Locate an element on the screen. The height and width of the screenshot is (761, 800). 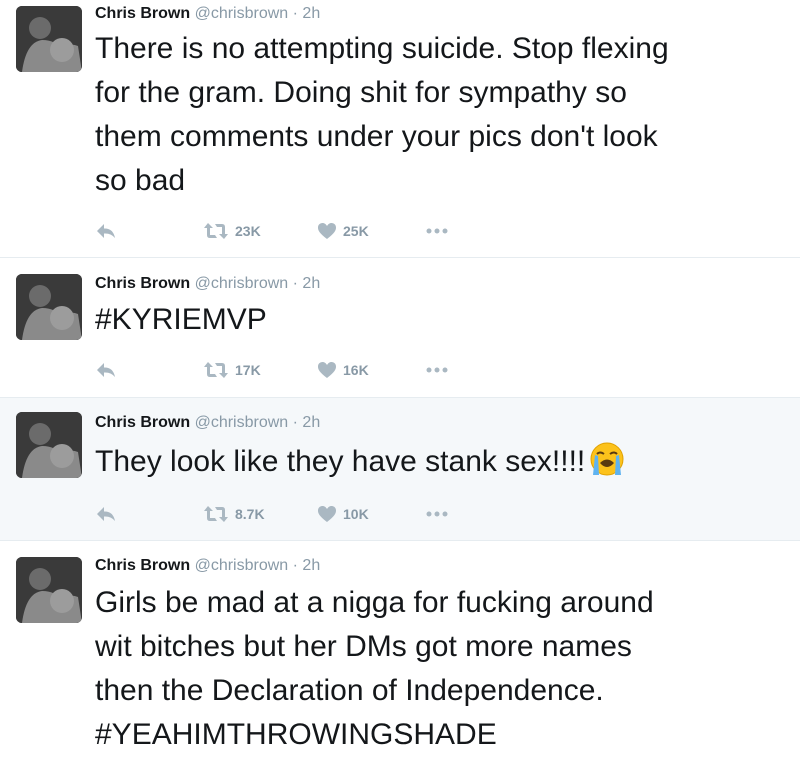
loudly-crying-face-icon is located at coordinates (607, 459).